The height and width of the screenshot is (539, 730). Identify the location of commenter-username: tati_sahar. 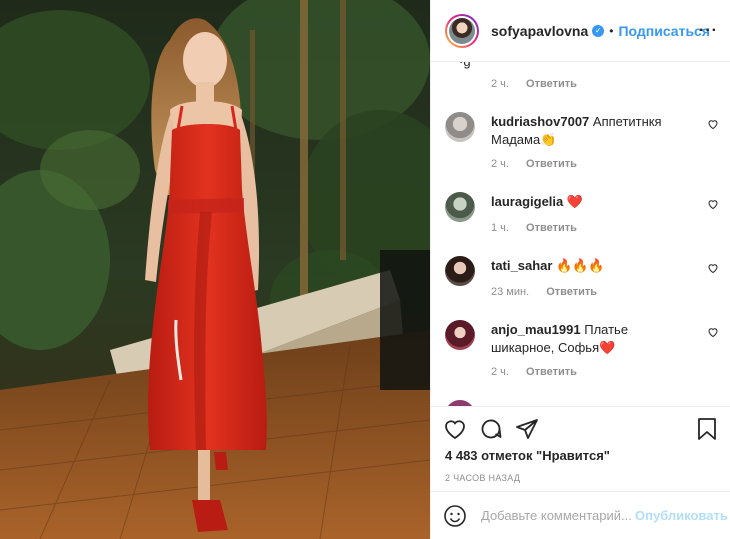
(521, 265).